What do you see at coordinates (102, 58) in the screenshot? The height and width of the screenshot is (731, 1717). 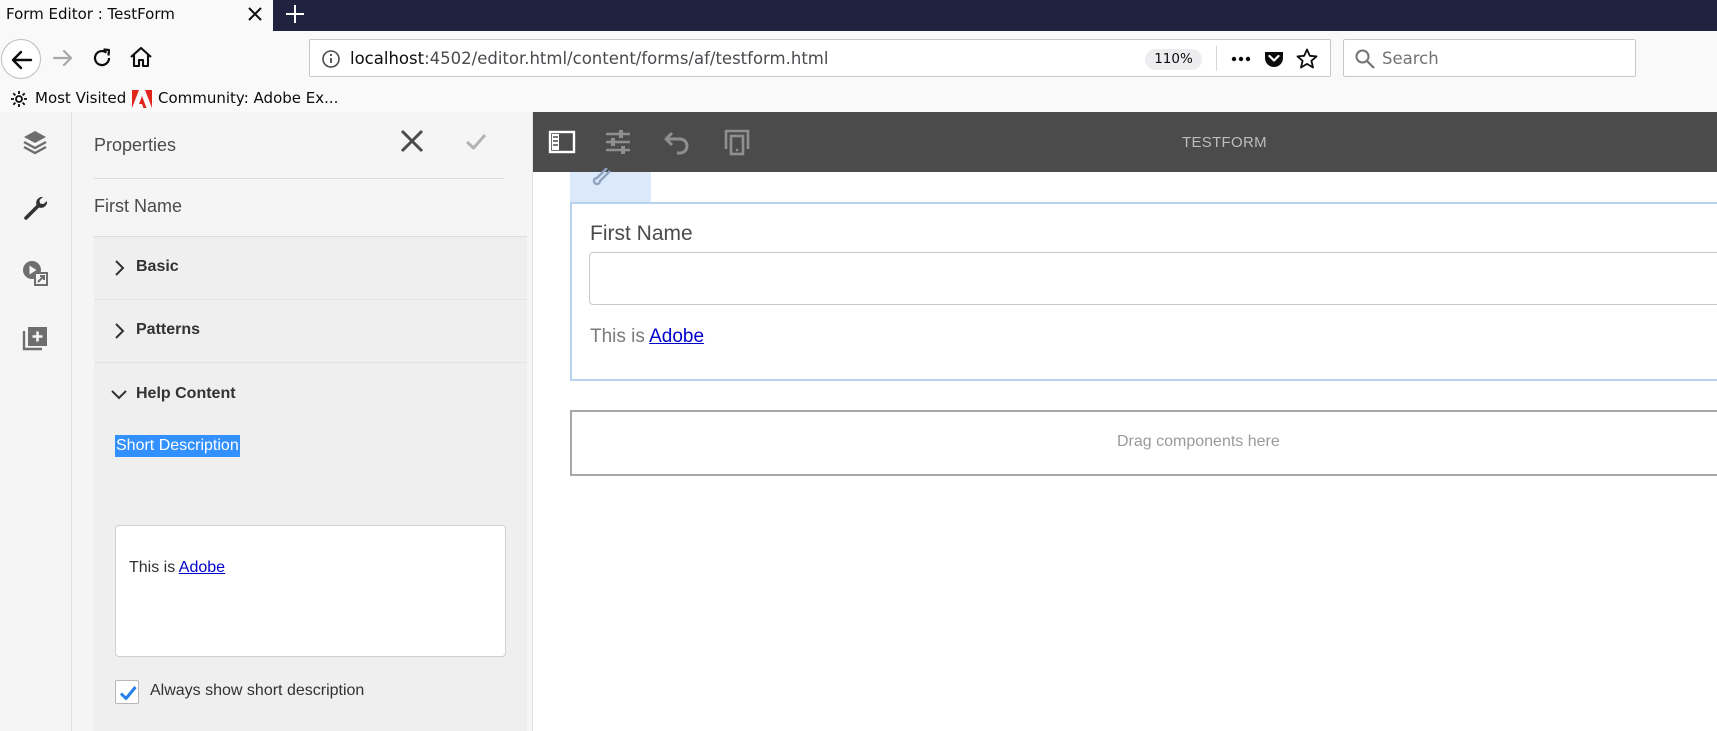 I see `reload-icon` at bounding box center [102, 58].